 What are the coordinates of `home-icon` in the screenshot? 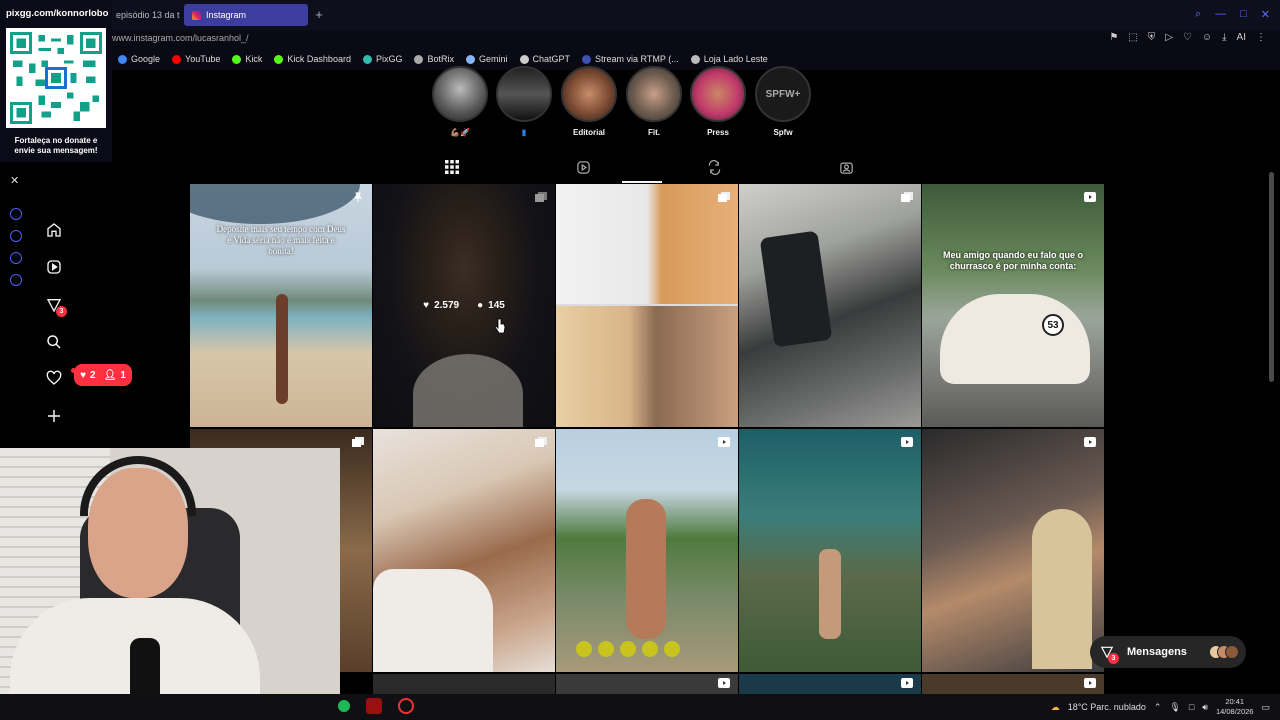 It's located at (54, 230).